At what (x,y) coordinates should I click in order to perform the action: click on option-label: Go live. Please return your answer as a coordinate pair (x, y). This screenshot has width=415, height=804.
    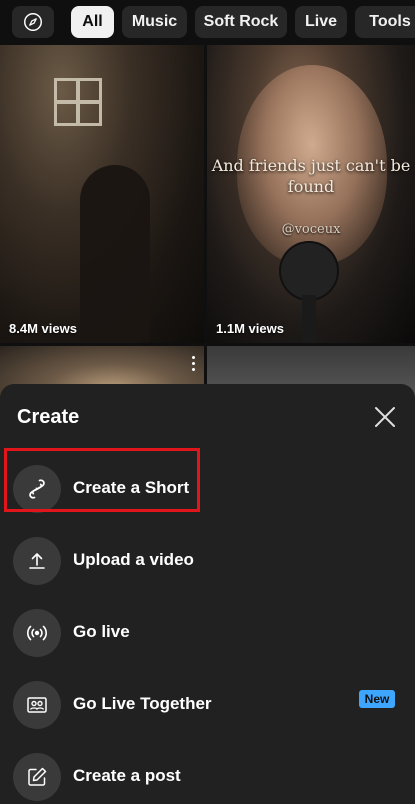
    Looking at the image, I should click on (101, 631).